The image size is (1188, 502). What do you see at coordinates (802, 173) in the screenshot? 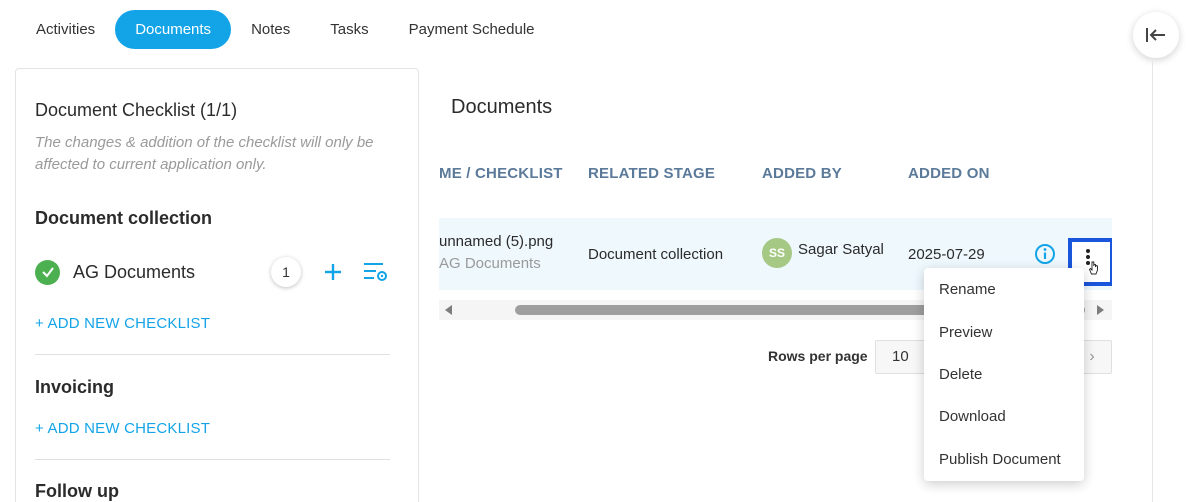
I see `column-header-added-by: ADDED BY` at bounding box center [802, 173].